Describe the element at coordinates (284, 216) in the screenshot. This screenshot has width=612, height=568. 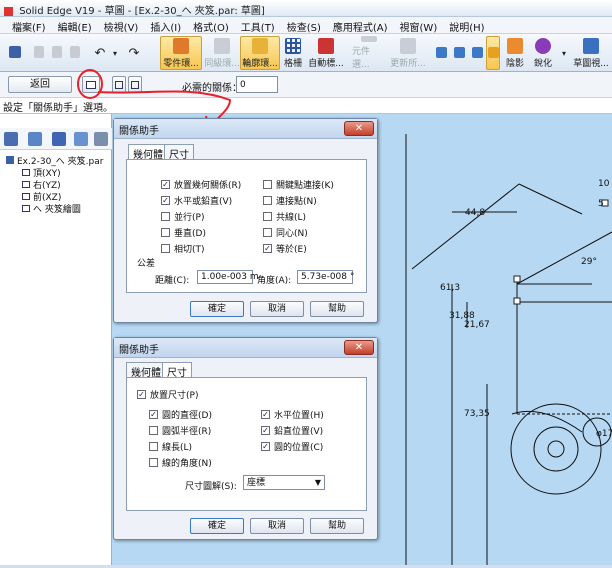
I see `checkbox-collinear: 共線(L)` at that location.